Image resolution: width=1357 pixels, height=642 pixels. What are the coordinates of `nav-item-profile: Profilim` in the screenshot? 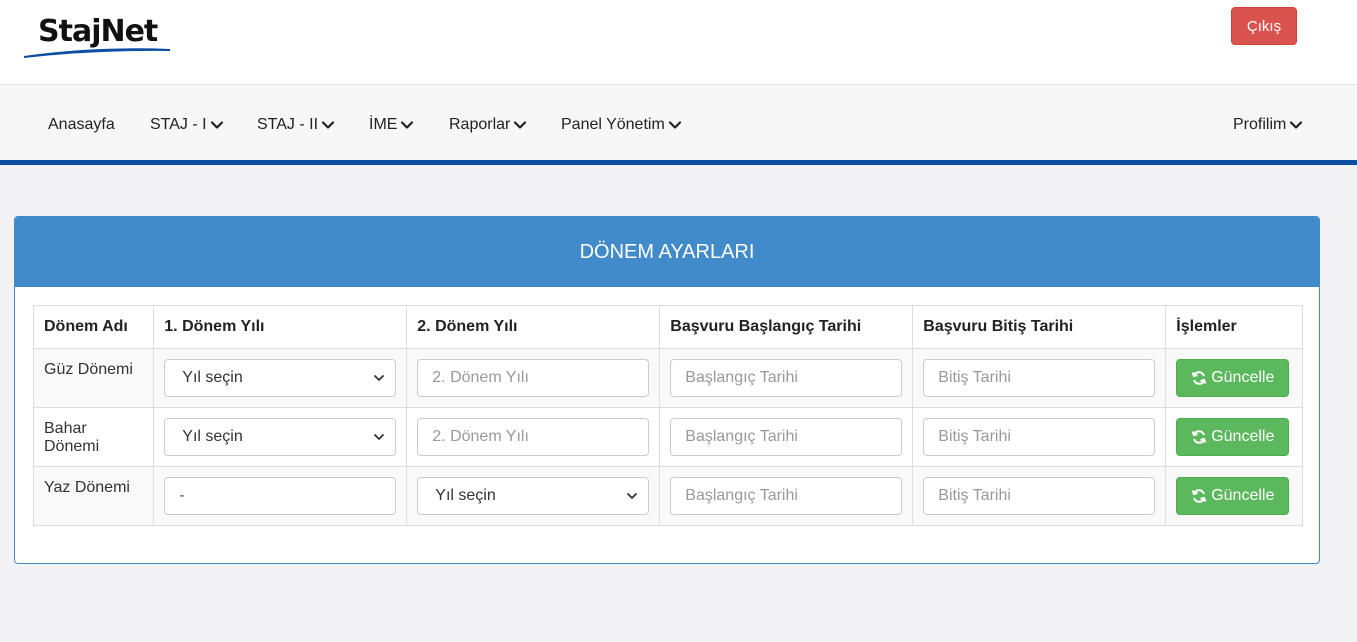 It's located at (1268, 125).